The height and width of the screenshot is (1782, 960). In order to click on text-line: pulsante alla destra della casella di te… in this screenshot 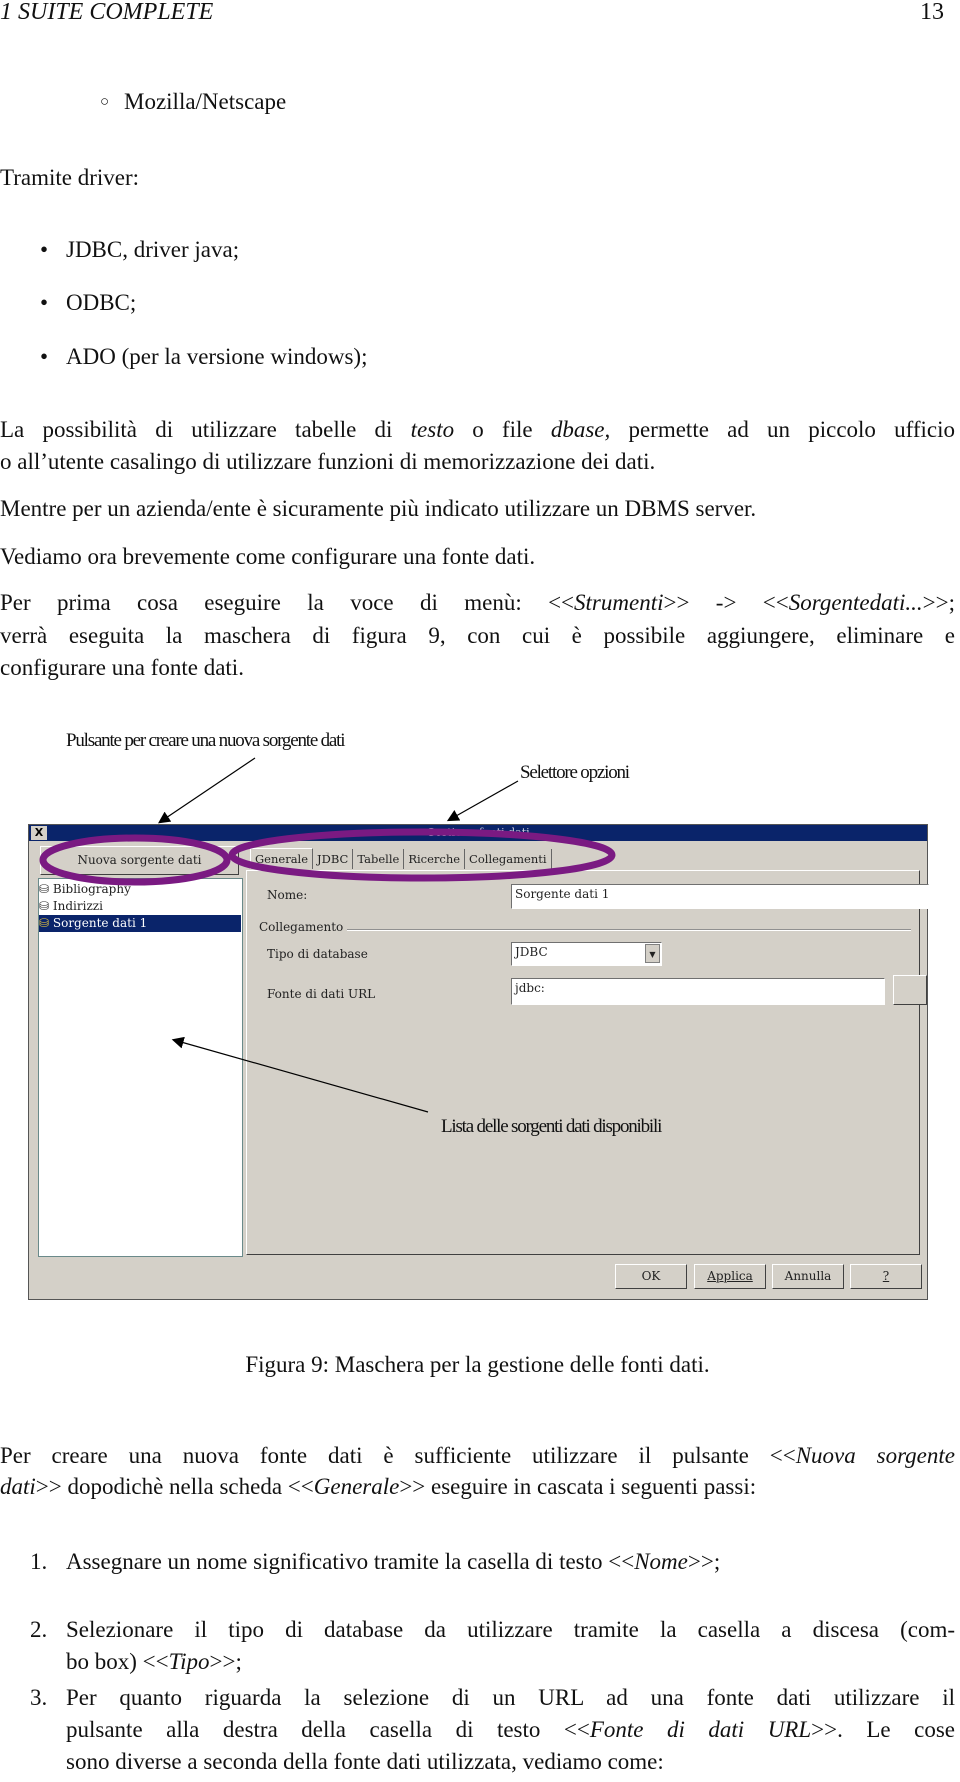, I will do `click(510, 1730)`.